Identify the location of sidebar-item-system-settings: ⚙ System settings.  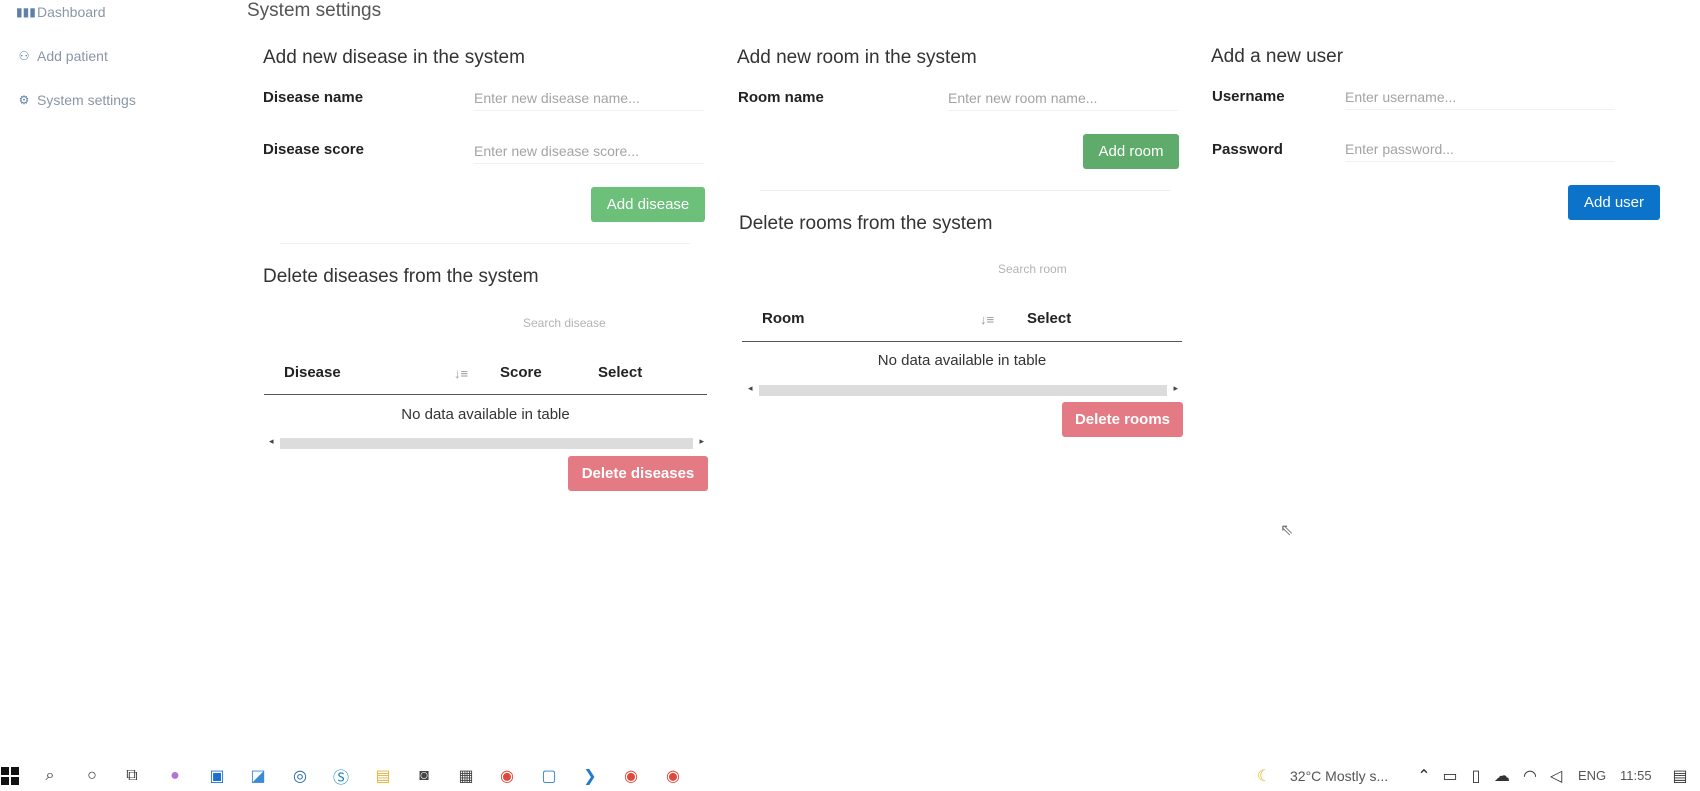
(76, 100).